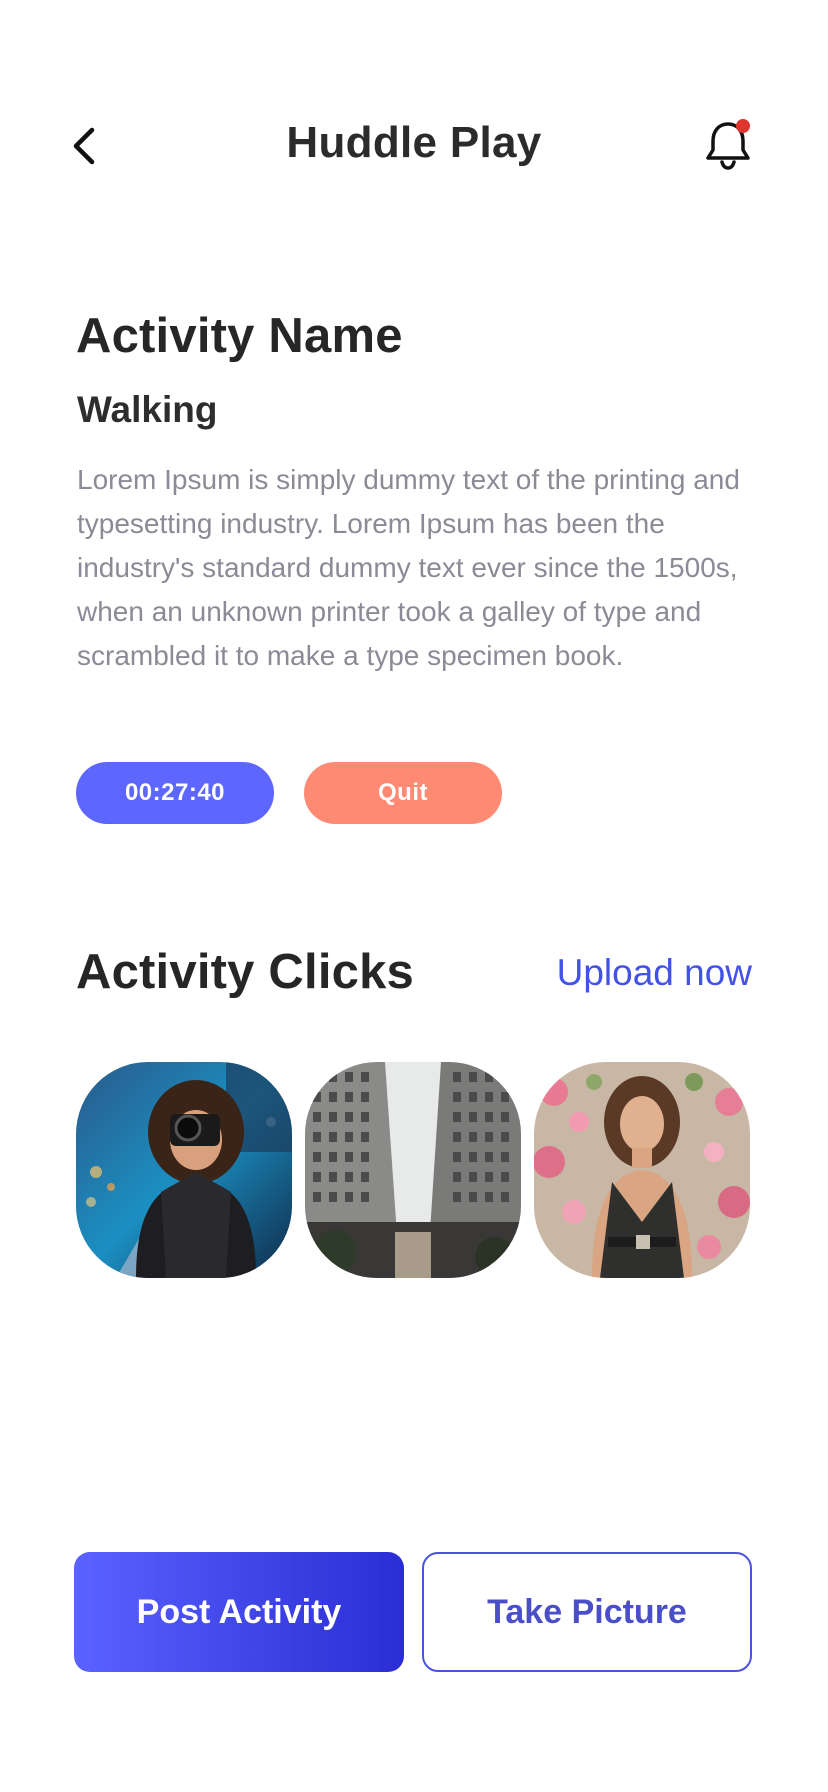 The width and height of the screenshot is (828, 1792). What do you see at coordinates (147, 409) in the screenshot?
I see `activity-name: Walking` at bounding box center [147, 409].